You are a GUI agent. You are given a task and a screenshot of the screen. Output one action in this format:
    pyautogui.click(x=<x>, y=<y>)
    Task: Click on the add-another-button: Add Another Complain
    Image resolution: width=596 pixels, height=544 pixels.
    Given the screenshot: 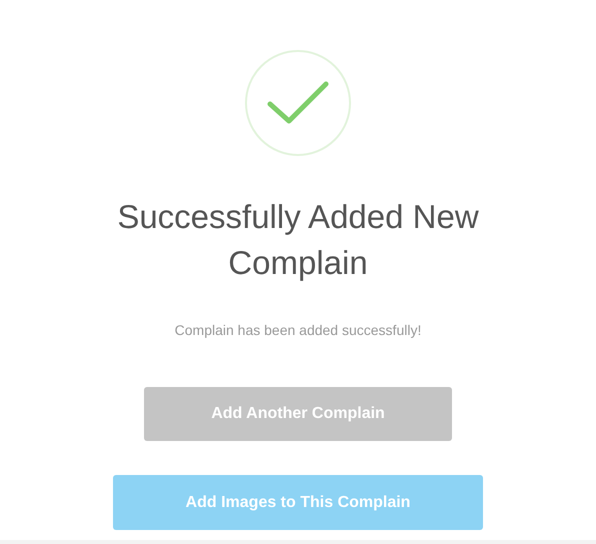 What is the action you would take?
    pyautogui.click(x=298, y=414)
    